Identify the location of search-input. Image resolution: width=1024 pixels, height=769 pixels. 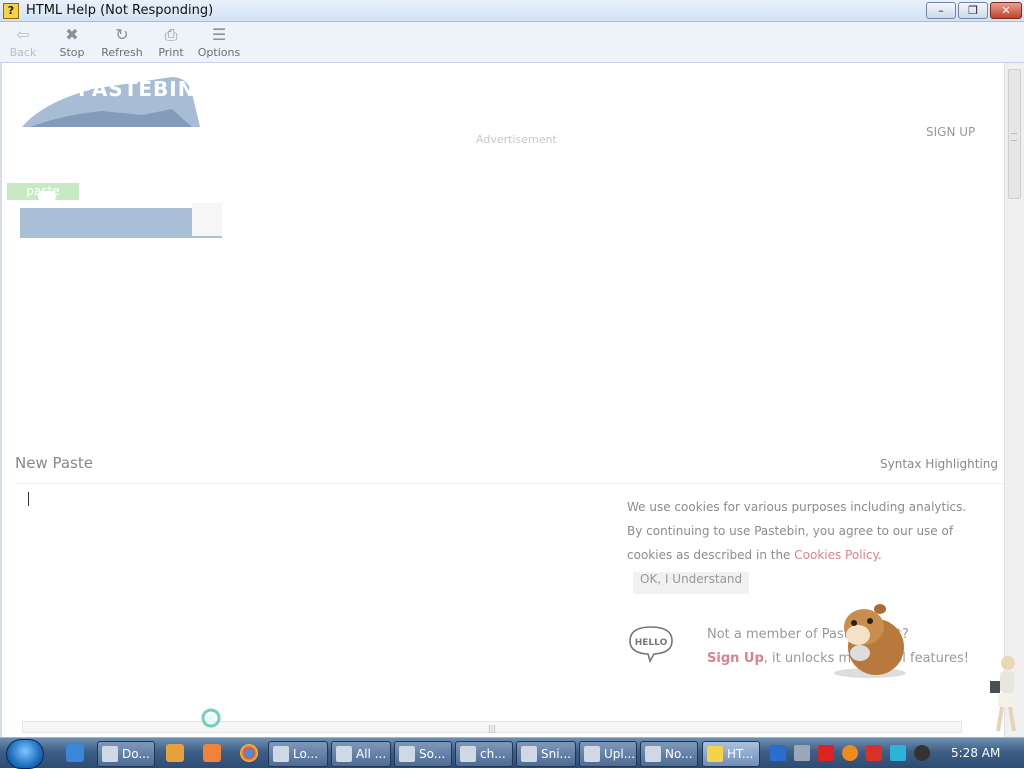
(106, 223).